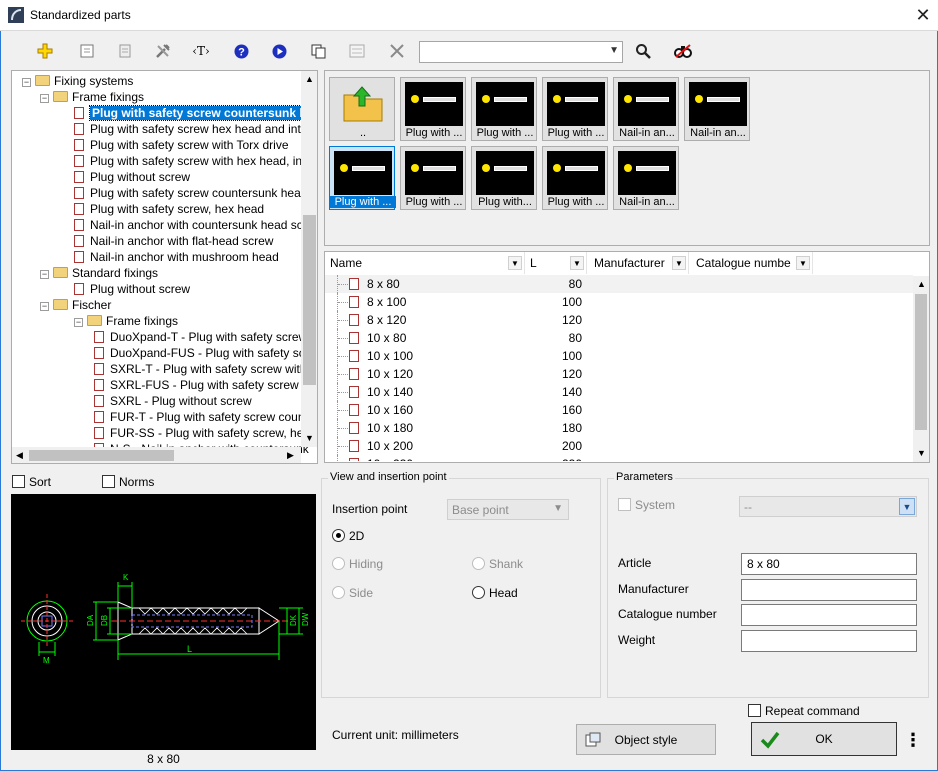 Image resolution: width=938 pixels, height=771 pixels. Describe the element at coordinates (205, 433) in the screenshot. I see `tree-item: FUR-SS - Plug with safety screw, hex h` at that location.